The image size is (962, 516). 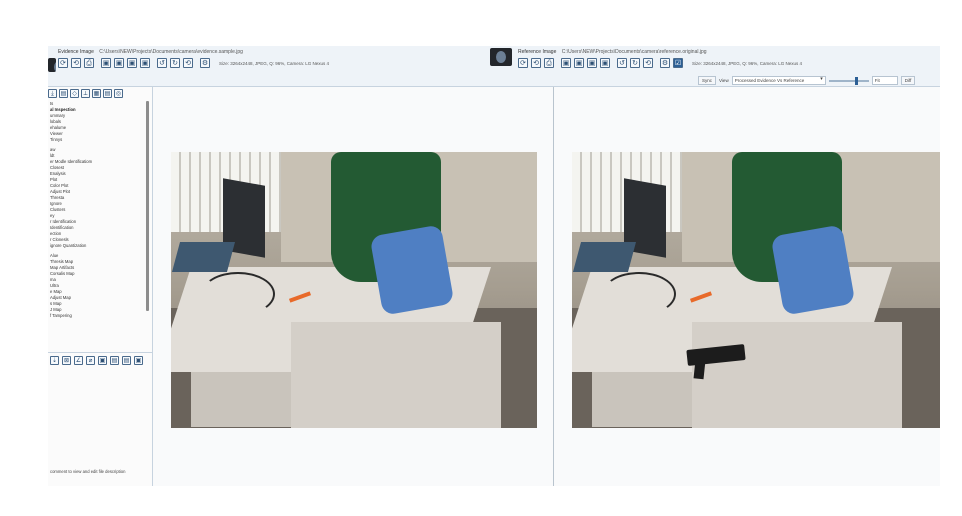 What do you see at coordinates (856, 80) in the screenshot?
I see `slider-knob` at bounding box center [856, 80].